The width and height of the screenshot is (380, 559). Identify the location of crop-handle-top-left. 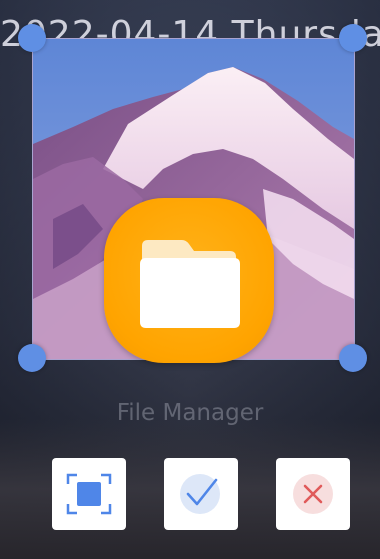
(32, 38).